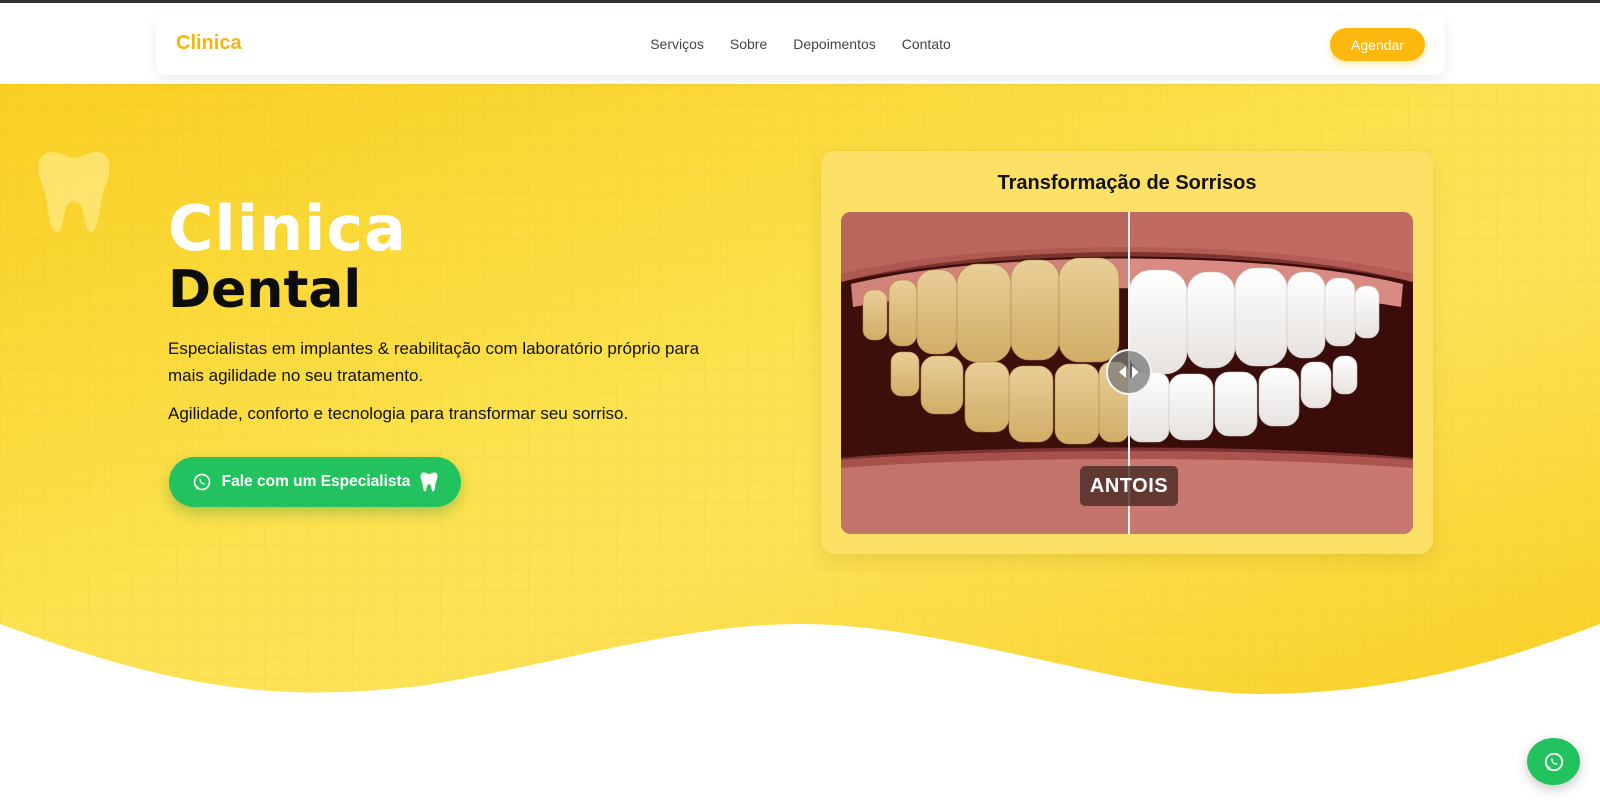  I want to click on nav-link-servicos: Serviços, so click(677, 44).